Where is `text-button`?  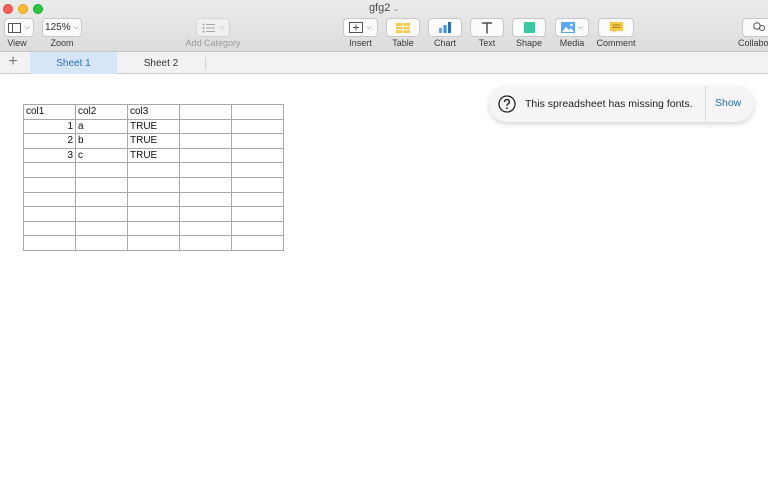
text-button is located at coordinates (487, 27).